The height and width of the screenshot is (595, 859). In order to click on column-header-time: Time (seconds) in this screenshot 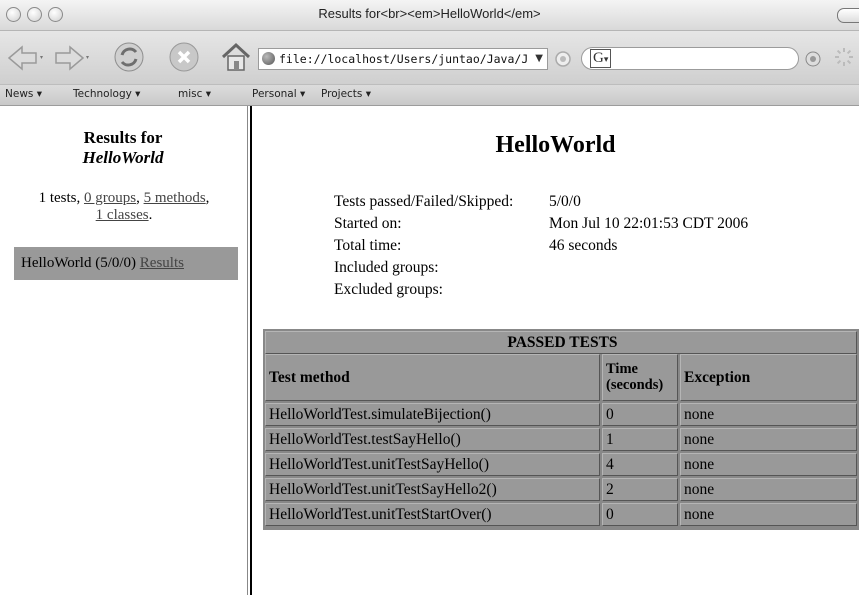, I will do `click(640, 377)`.